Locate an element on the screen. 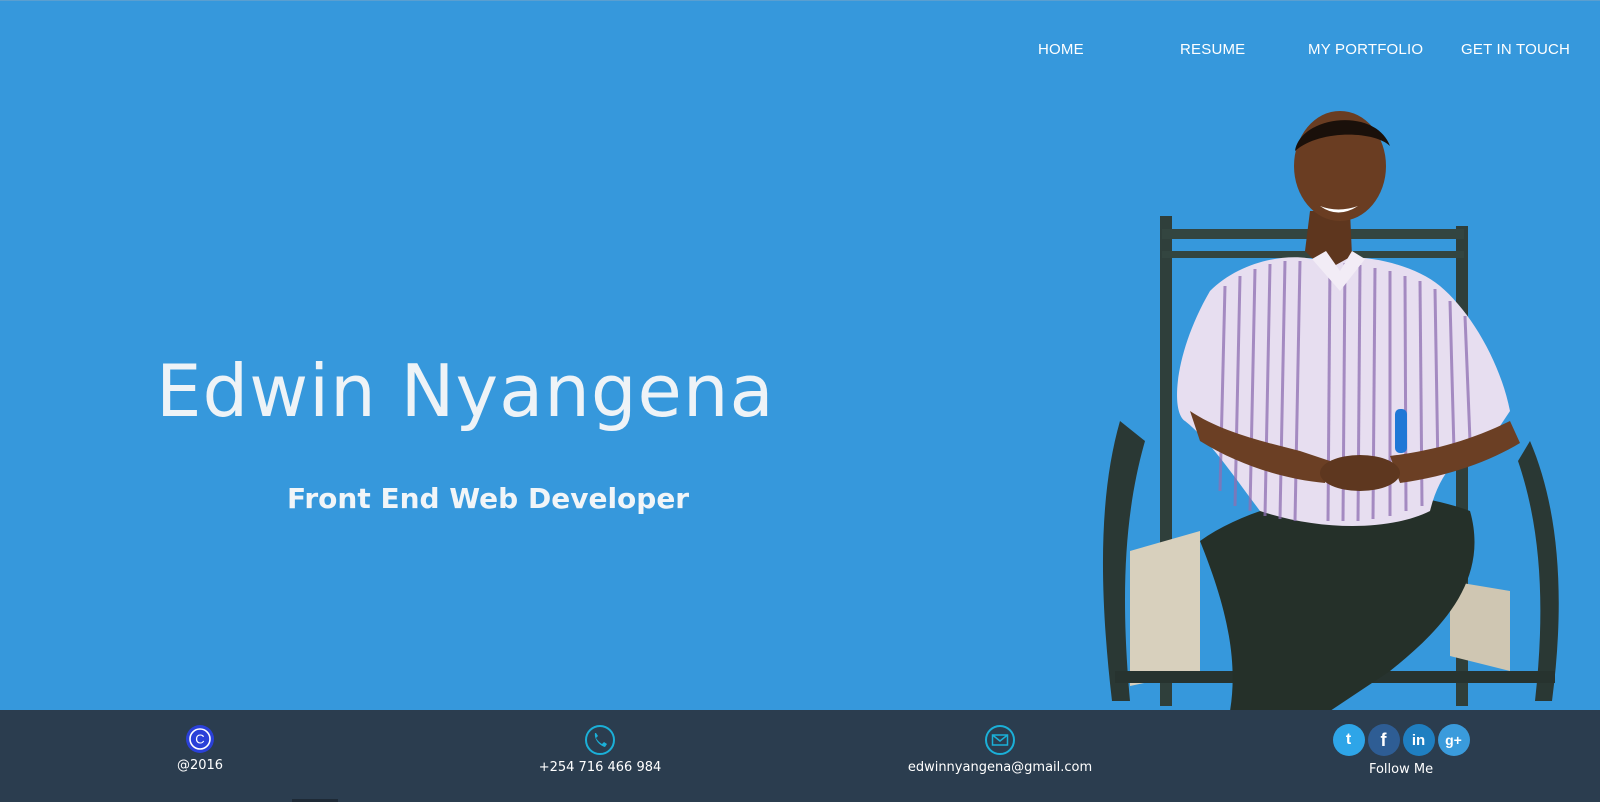 The width and height of the screenshot is (1600, 802). google-plus-icon: g+ is located at coordinates (1453, 740).